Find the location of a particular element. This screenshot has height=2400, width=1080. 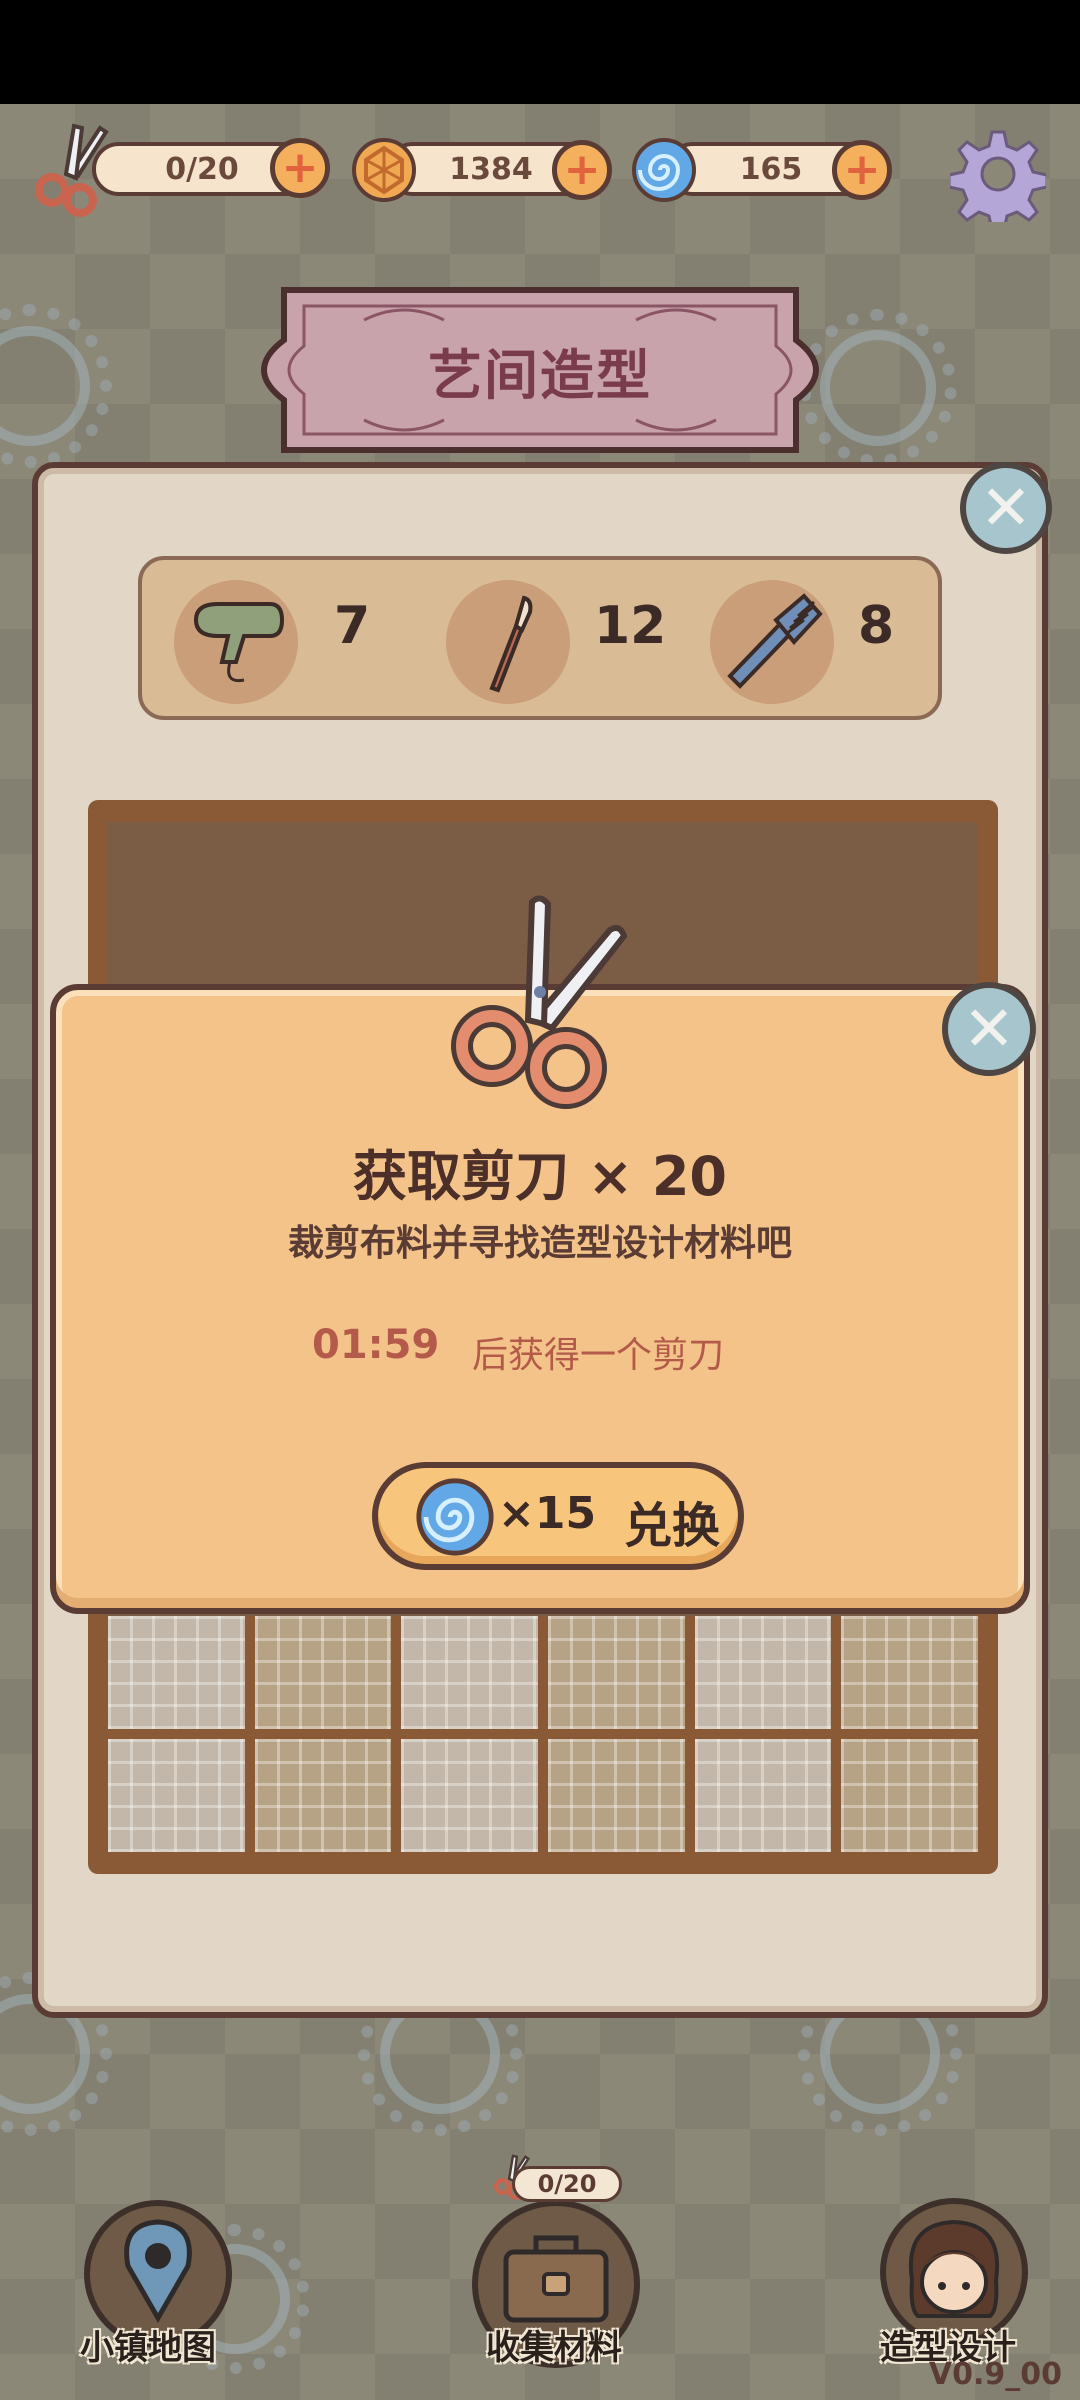

settings-gear-icon is located at coordinates (998, 179).